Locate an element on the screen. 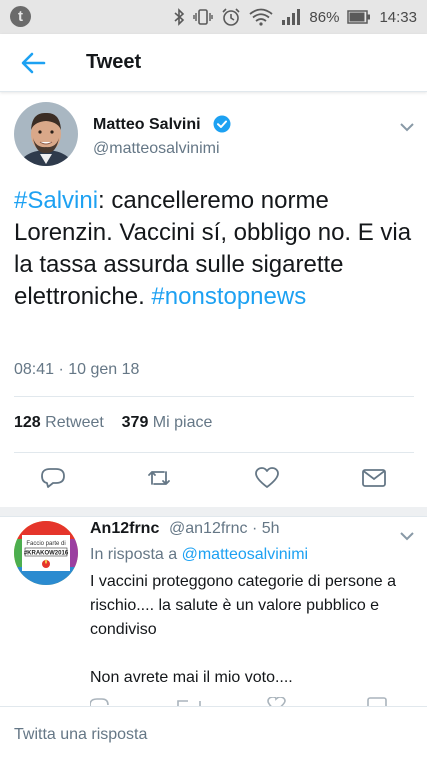 This screenshot has width=427, height=759. retweet-count: 128 is located at coordinates (27, 422).